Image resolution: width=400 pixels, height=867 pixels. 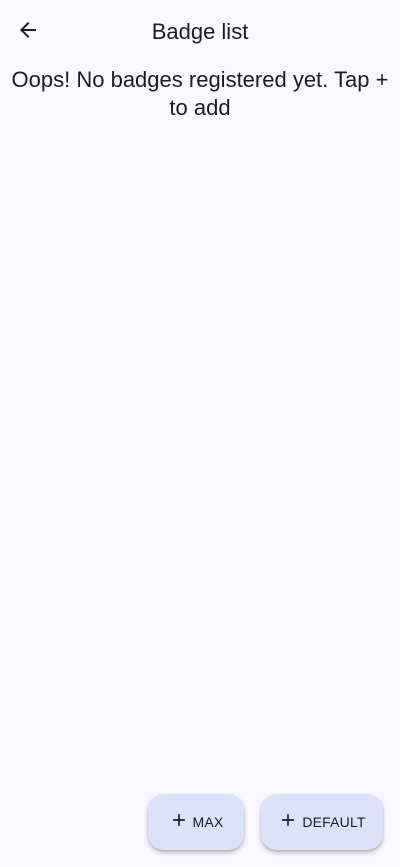 I want to click on add-default-button: DEFAULT, so click(x=322, y=822).